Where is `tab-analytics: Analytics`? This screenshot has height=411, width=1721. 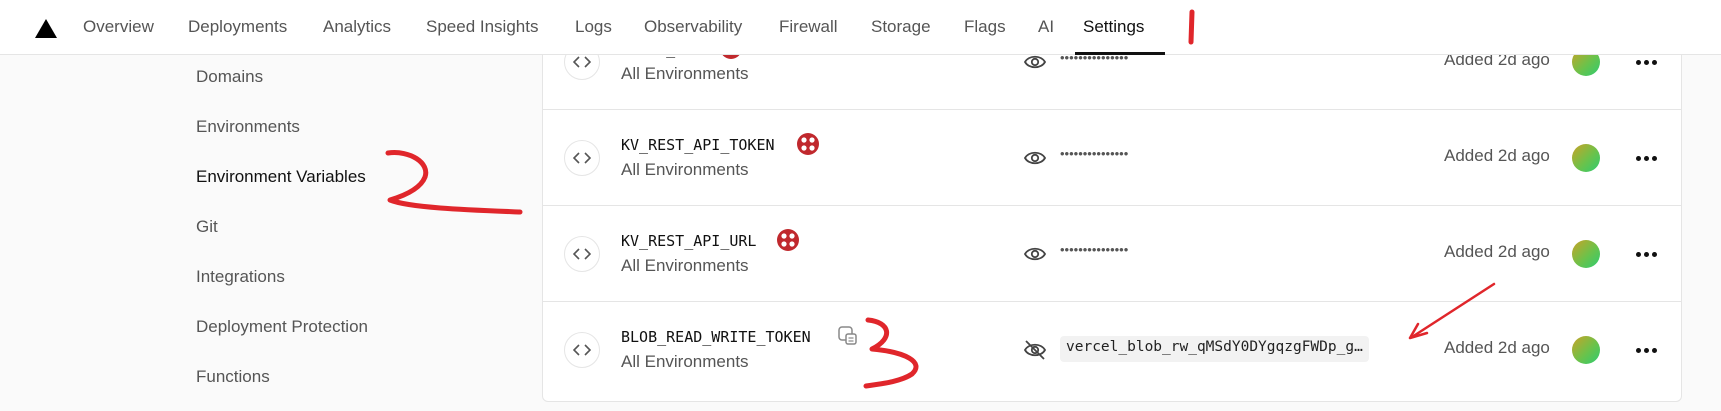 tab-analytics: Analytics is located at coordinates (357, 27).